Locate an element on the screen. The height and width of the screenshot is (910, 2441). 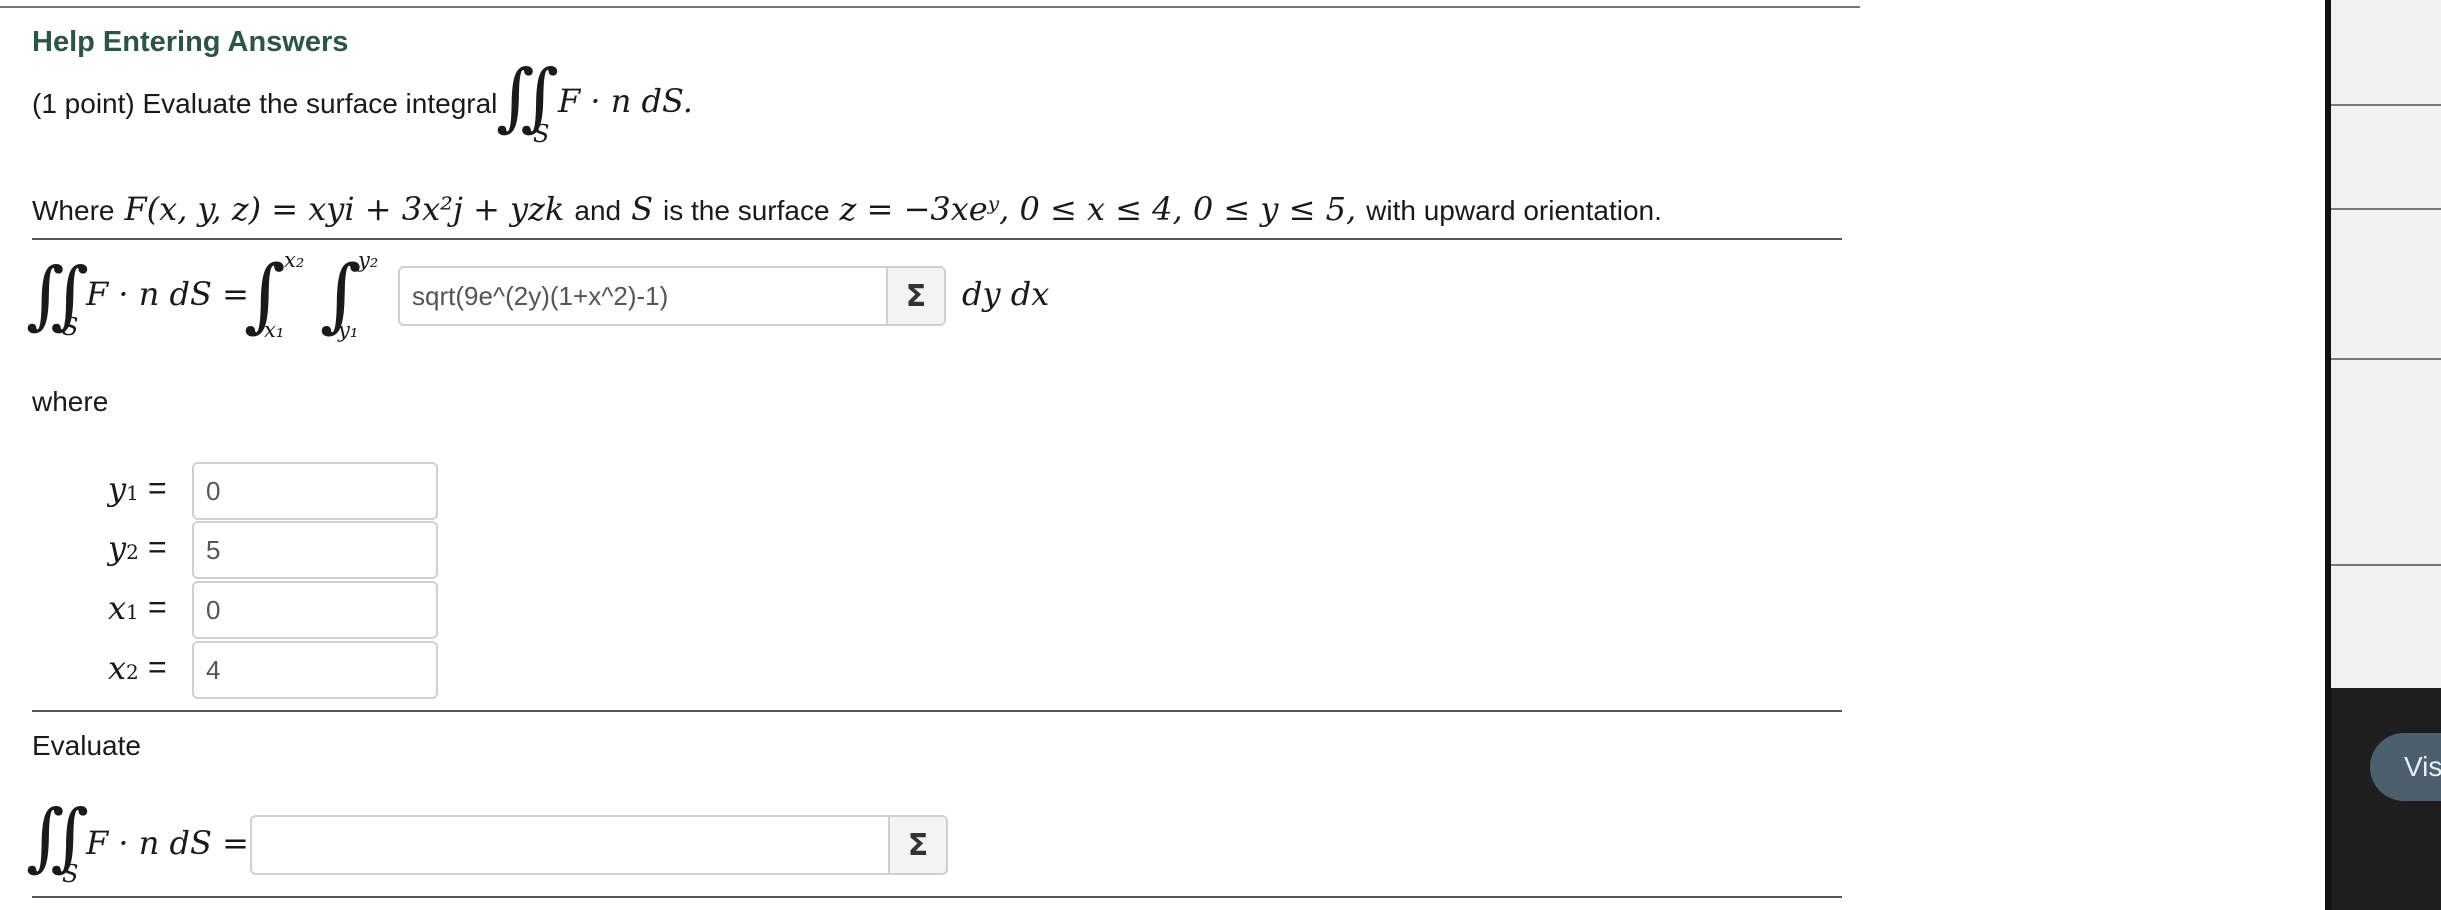
inner-upper-limit: y₂ is located at coordinates (368, 260).